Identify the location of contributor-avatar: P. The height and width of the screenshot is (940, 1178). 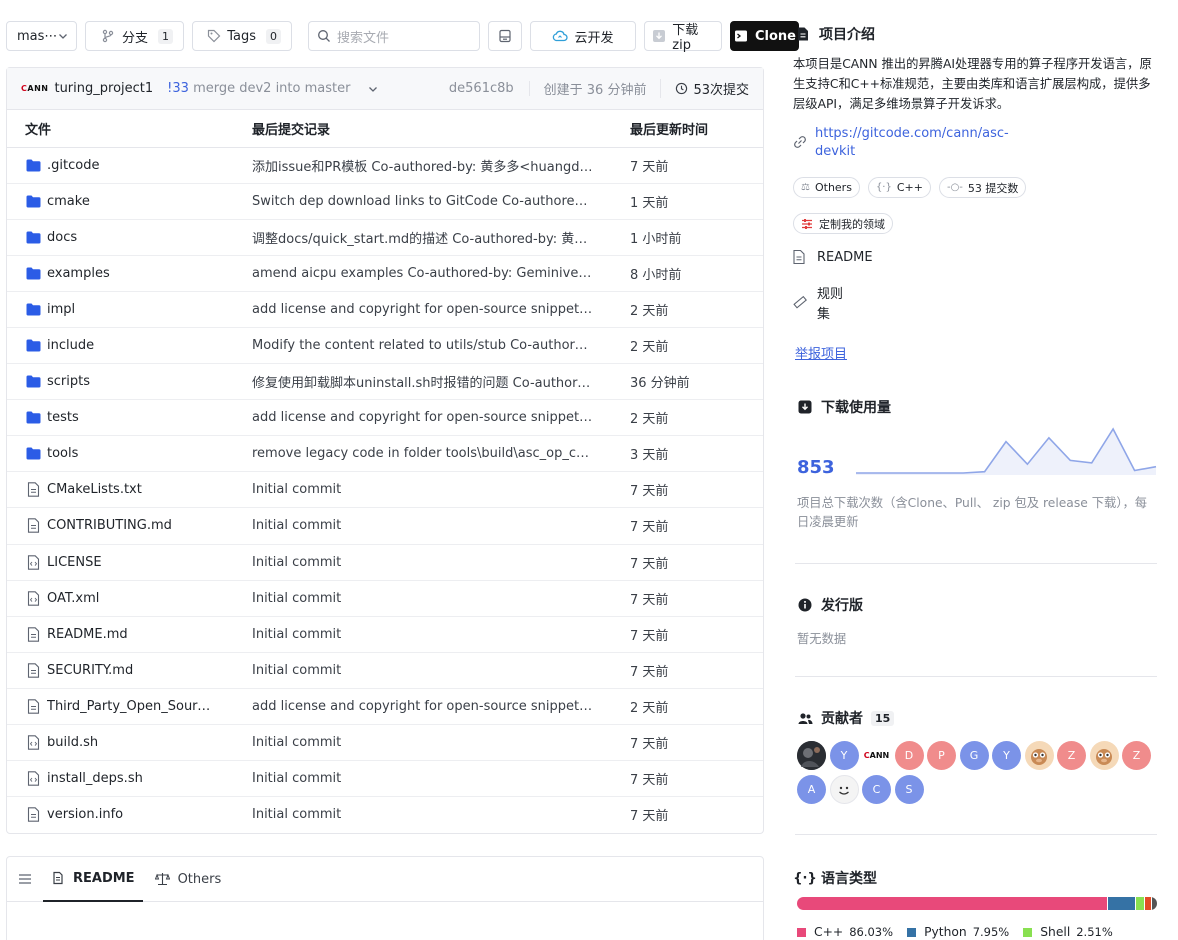
(941, 755).